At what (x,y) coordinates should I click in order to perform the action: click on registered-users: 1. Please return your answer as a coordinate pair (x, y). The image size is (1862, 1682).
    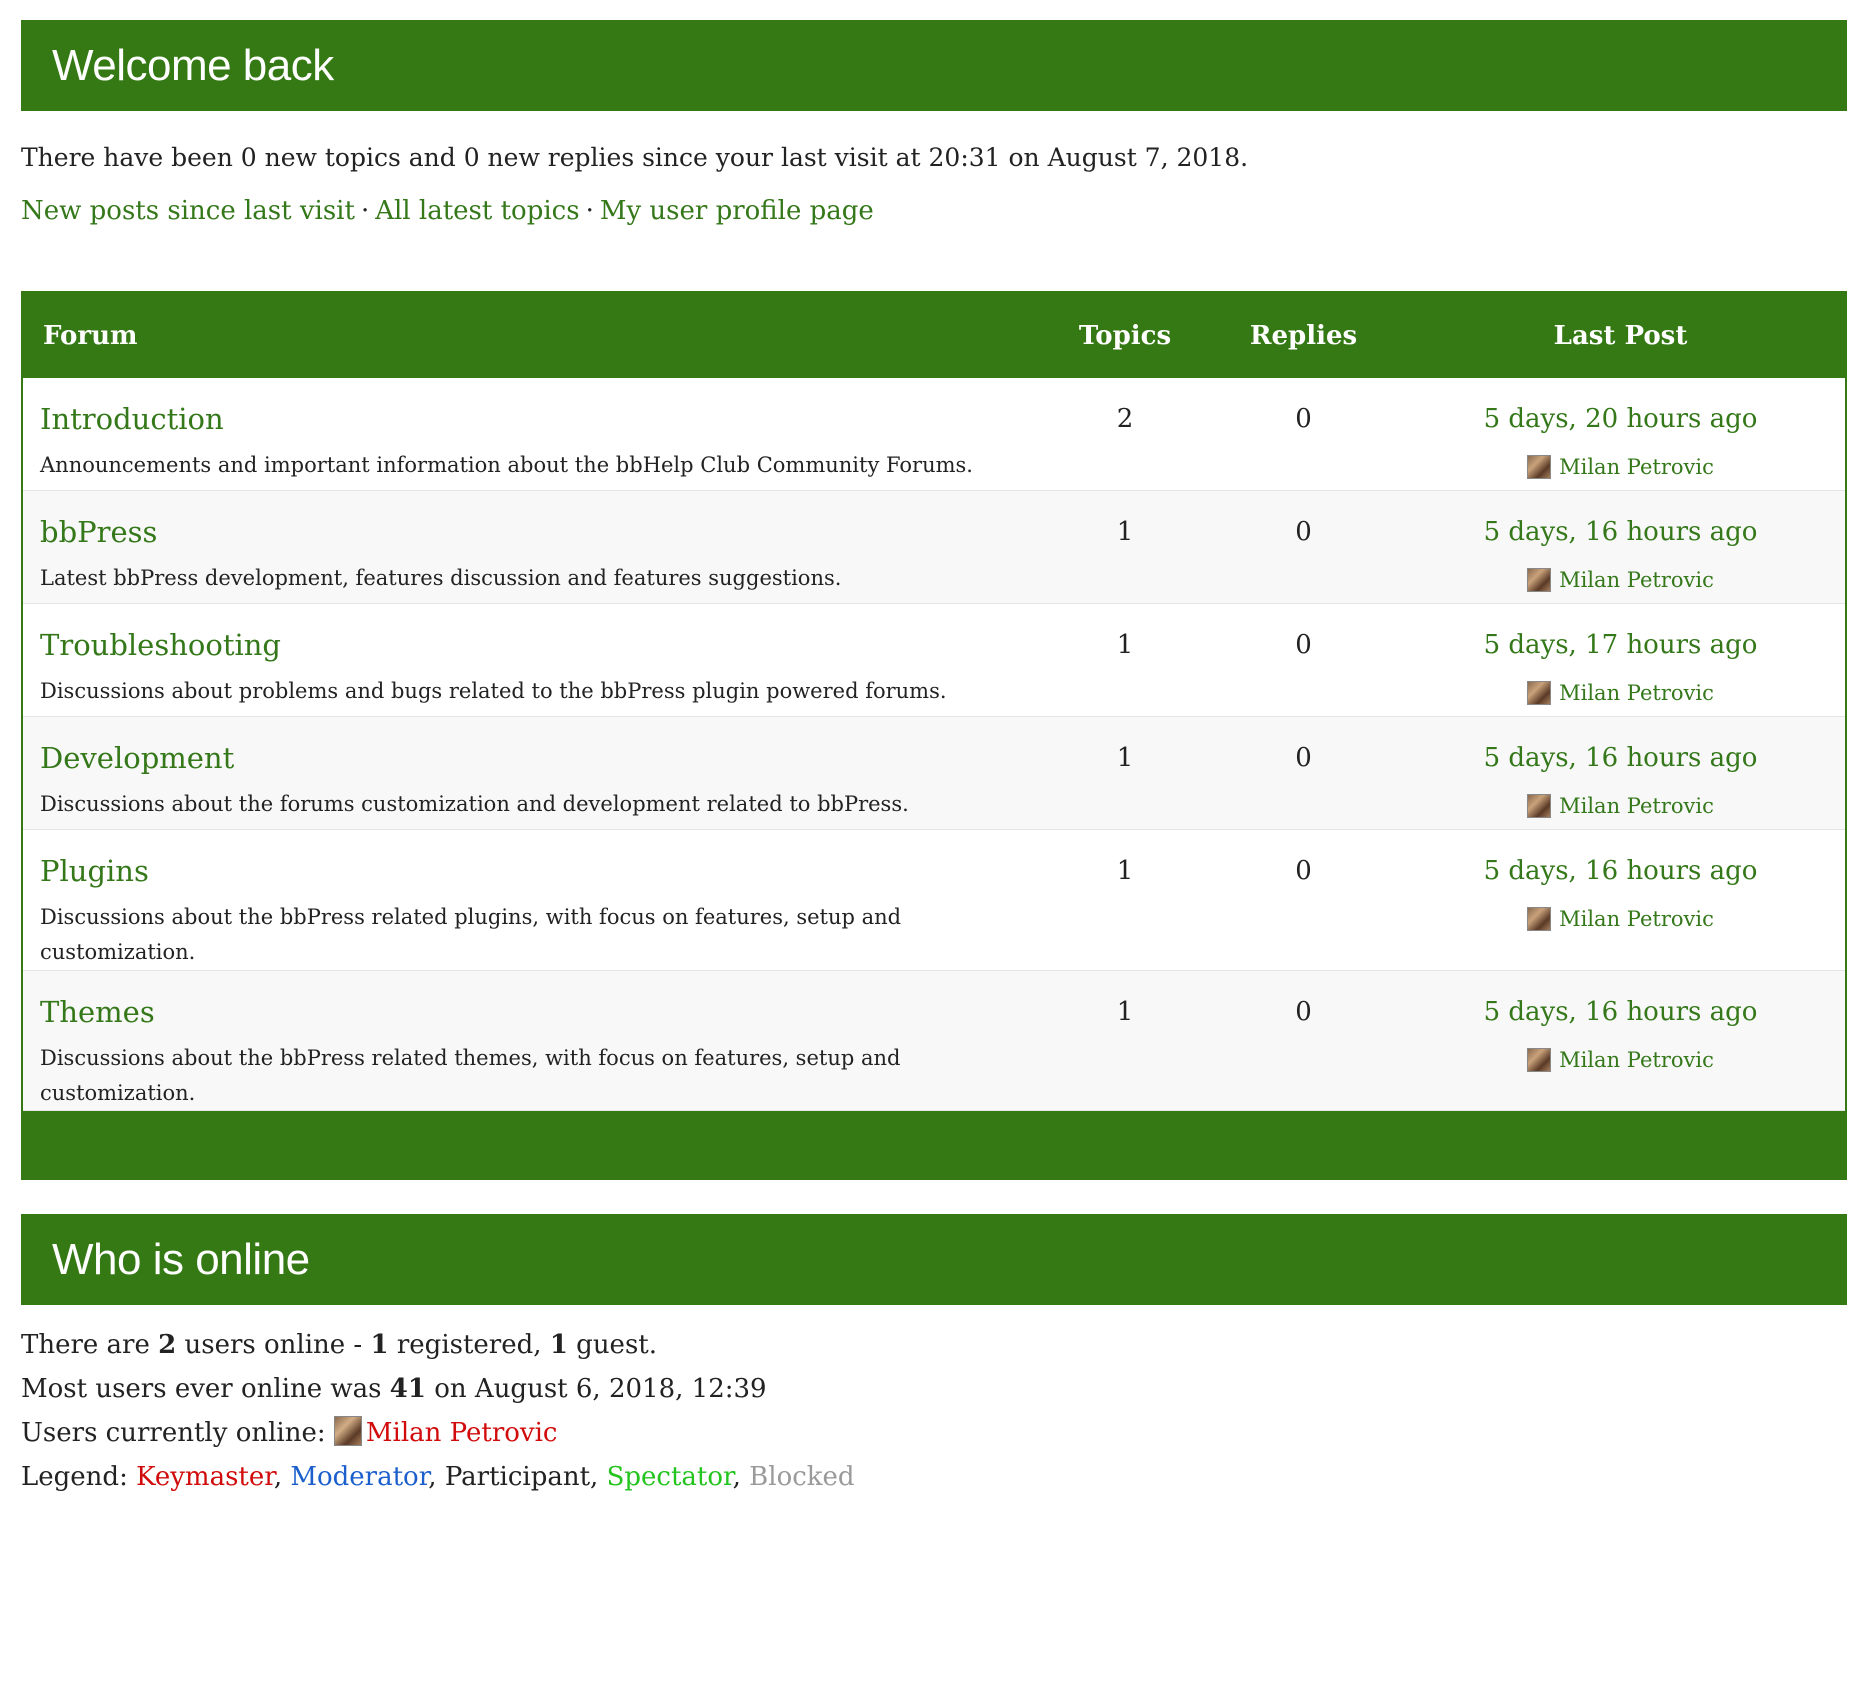
    Looking at the image, I should click on (379, 1345).